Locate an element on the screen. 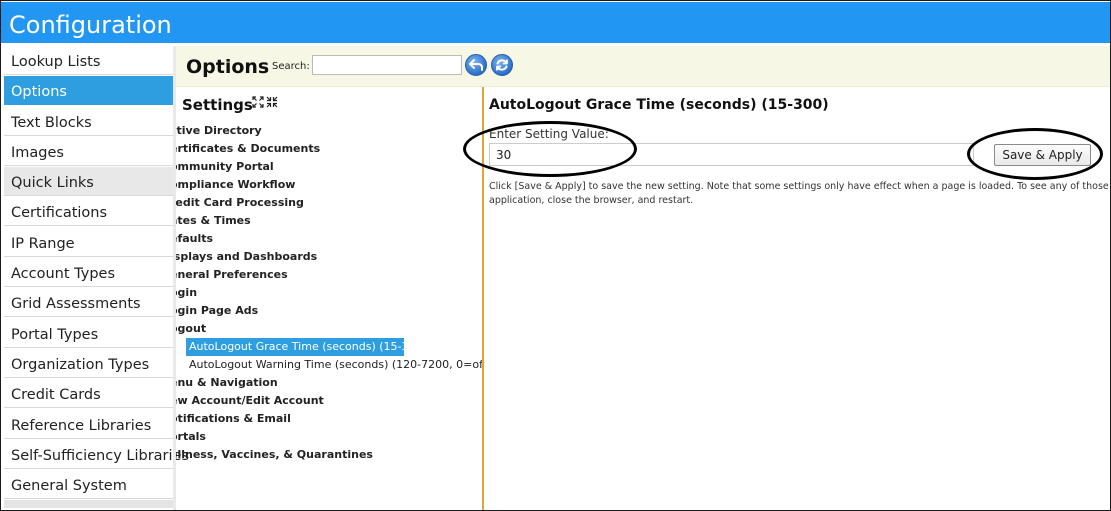 The image size is (1111, 511). sidebar-item-portal-types: Portal Types is located at coordinates (88, 333).